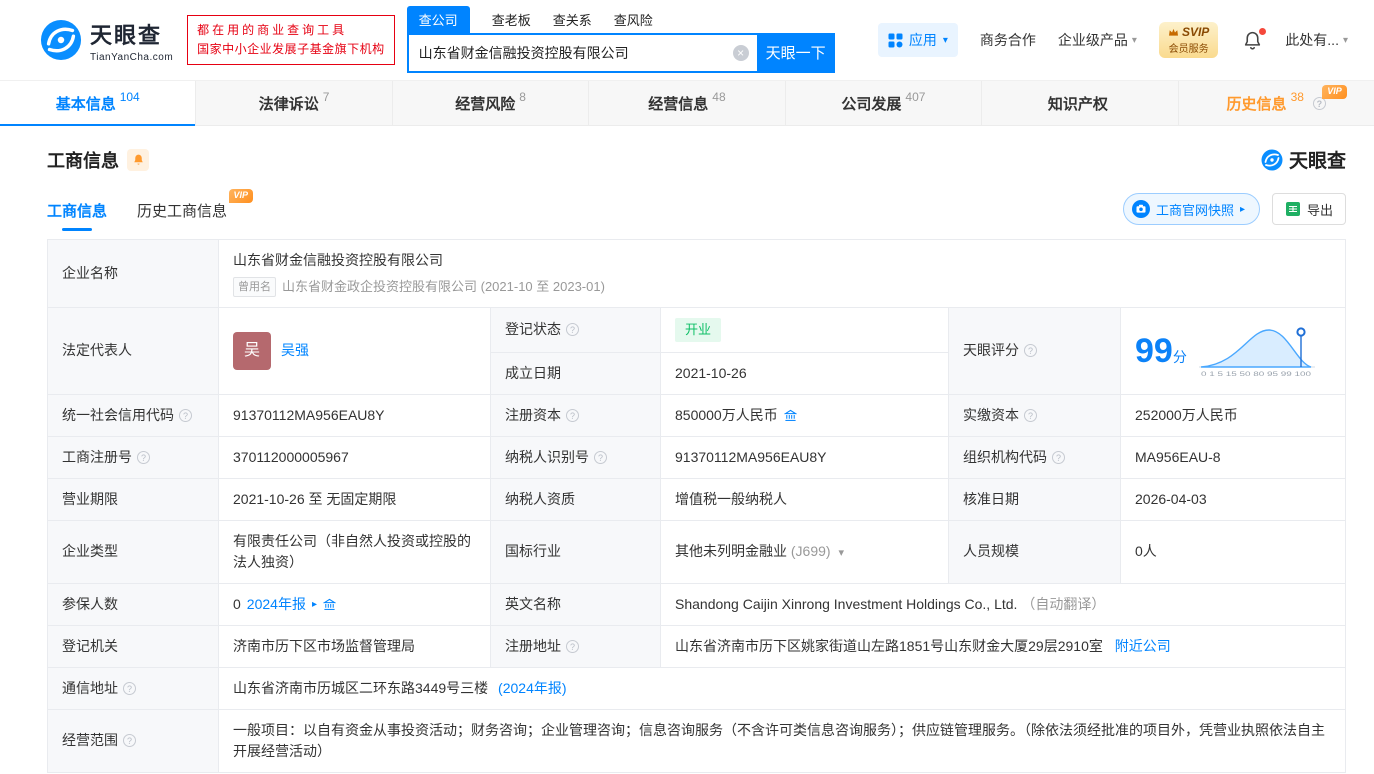 Image resolution: width=1374 pixels, height=774 pixels. Describe the element at coordinates (133, 551) in the screenshot. I see `company-type-label: 企业类型` at that location.